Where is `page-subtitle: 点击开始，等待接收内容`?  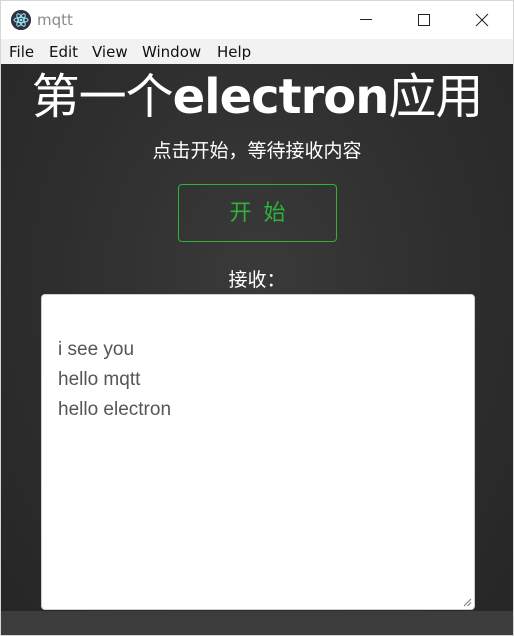
page-subtitle: 点击开始，等待接收内容 is located at coordinates (257, 151).